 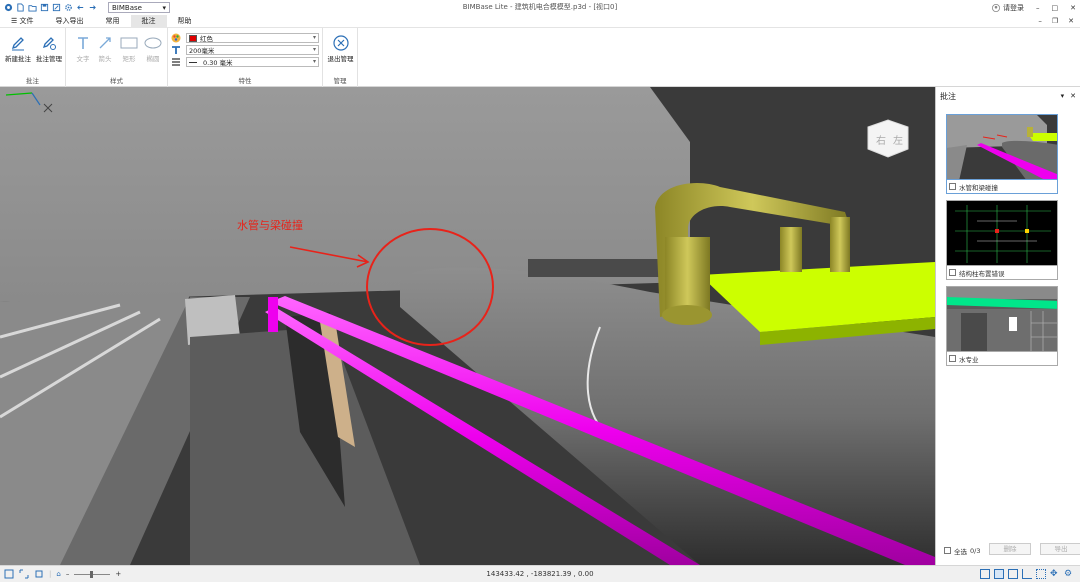 I want to click on pencil-icon, so click(x=17, y=44).